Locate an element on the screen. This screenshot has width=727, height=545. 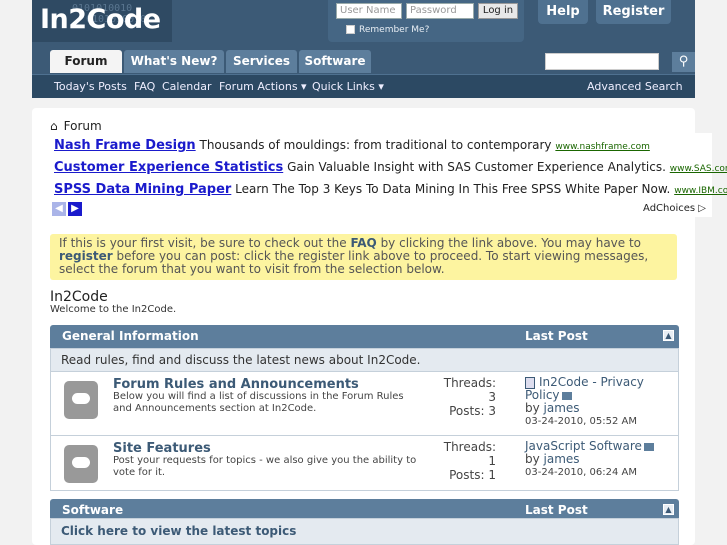
logo-area: 0101010010 0101010010 In2Code is located at coordinates (102, 21).